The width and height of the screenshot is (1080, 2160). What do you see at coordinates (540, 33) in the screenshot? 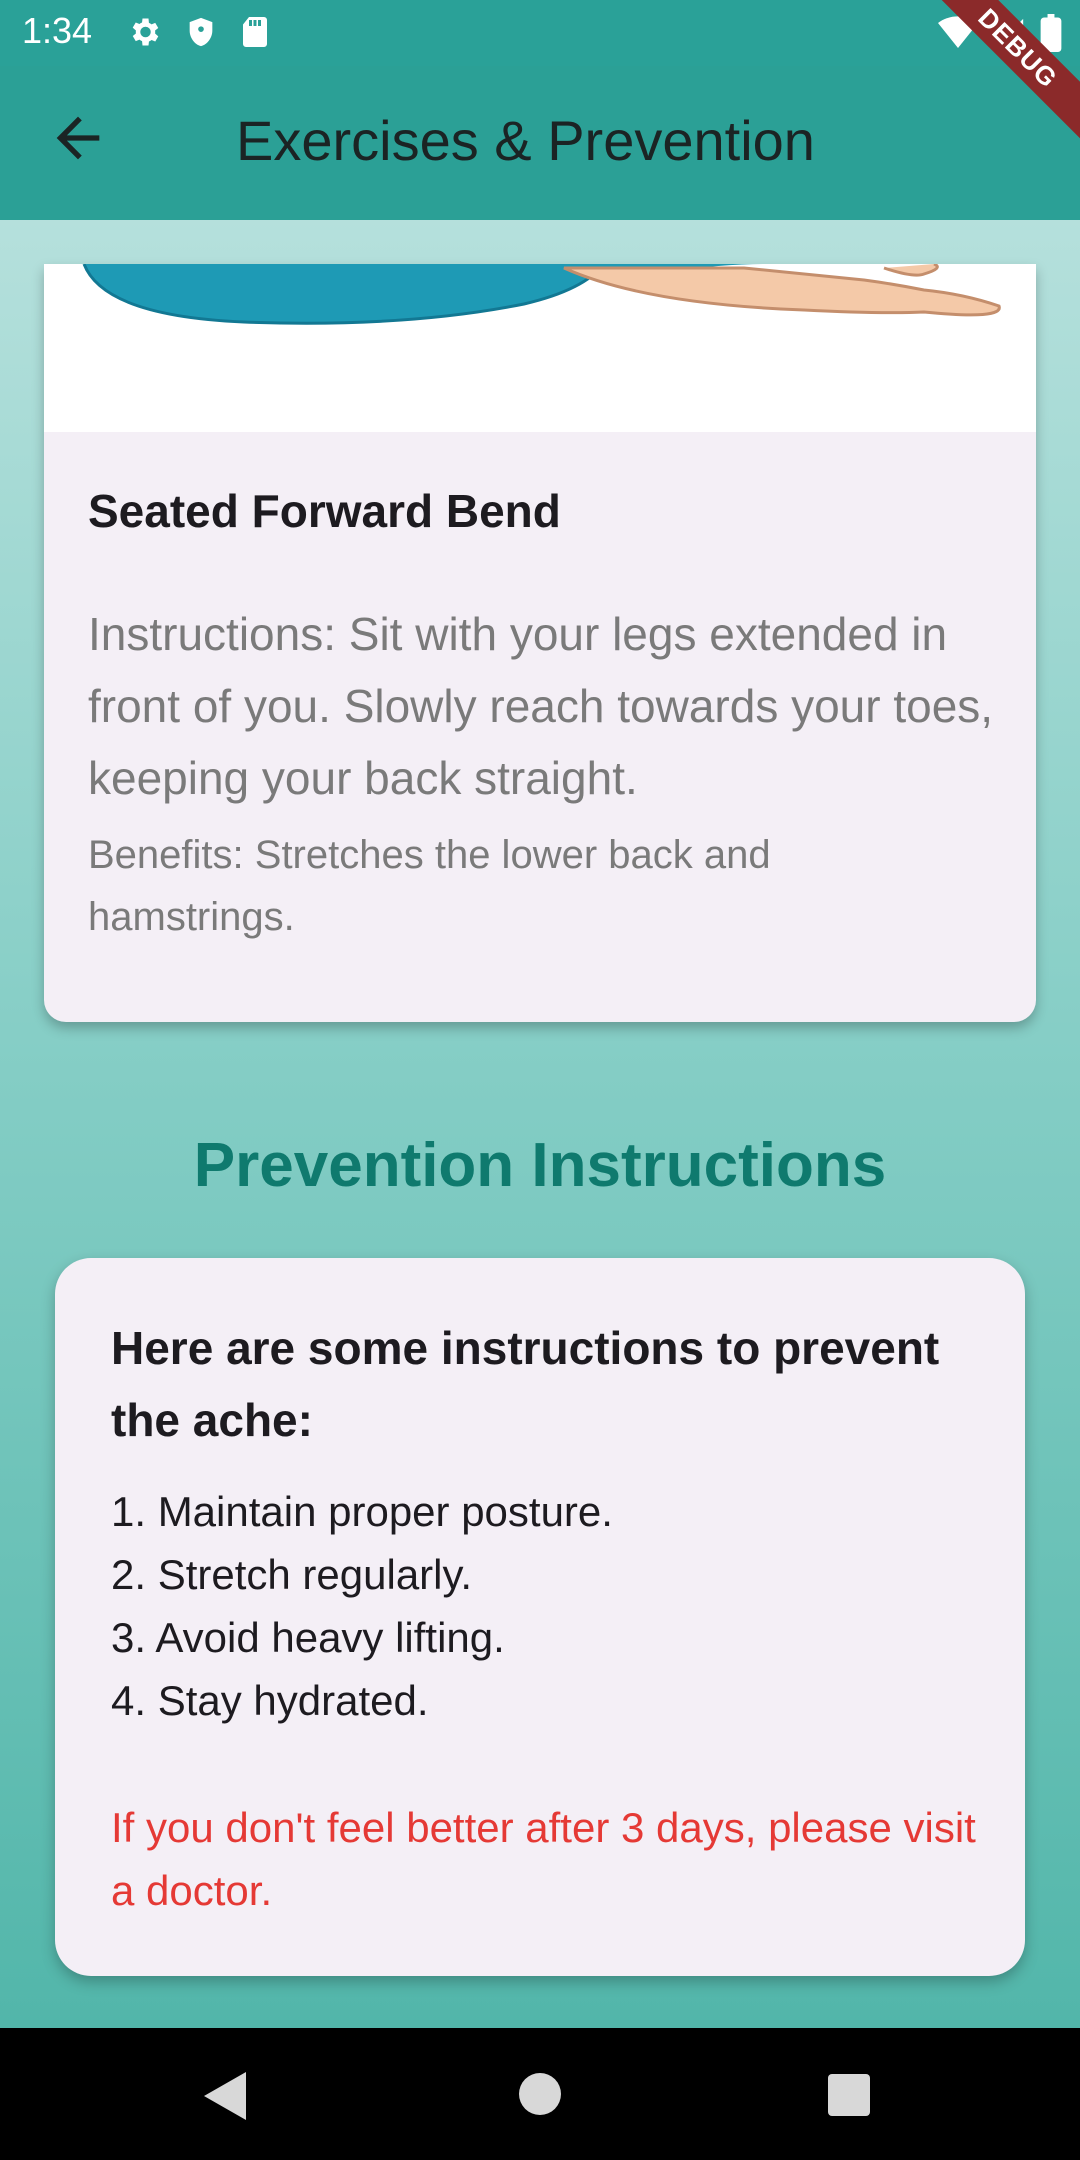
I see `status-bar: 1:34` at bounding box center [540, 33].